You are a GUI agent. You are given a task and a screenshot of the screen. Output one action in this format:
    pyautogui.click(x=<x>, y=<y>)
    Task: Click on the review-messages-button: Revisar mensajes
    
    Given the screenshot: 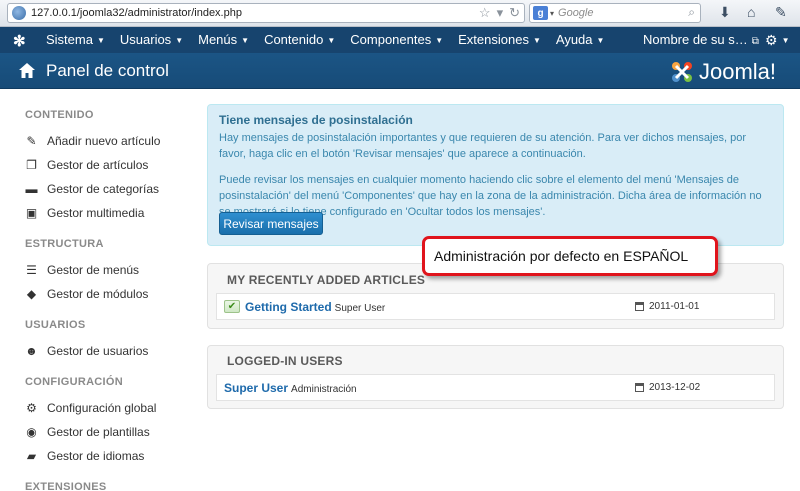 What is the action you would take?
    pyautogui.click(x=271, y=223)
    